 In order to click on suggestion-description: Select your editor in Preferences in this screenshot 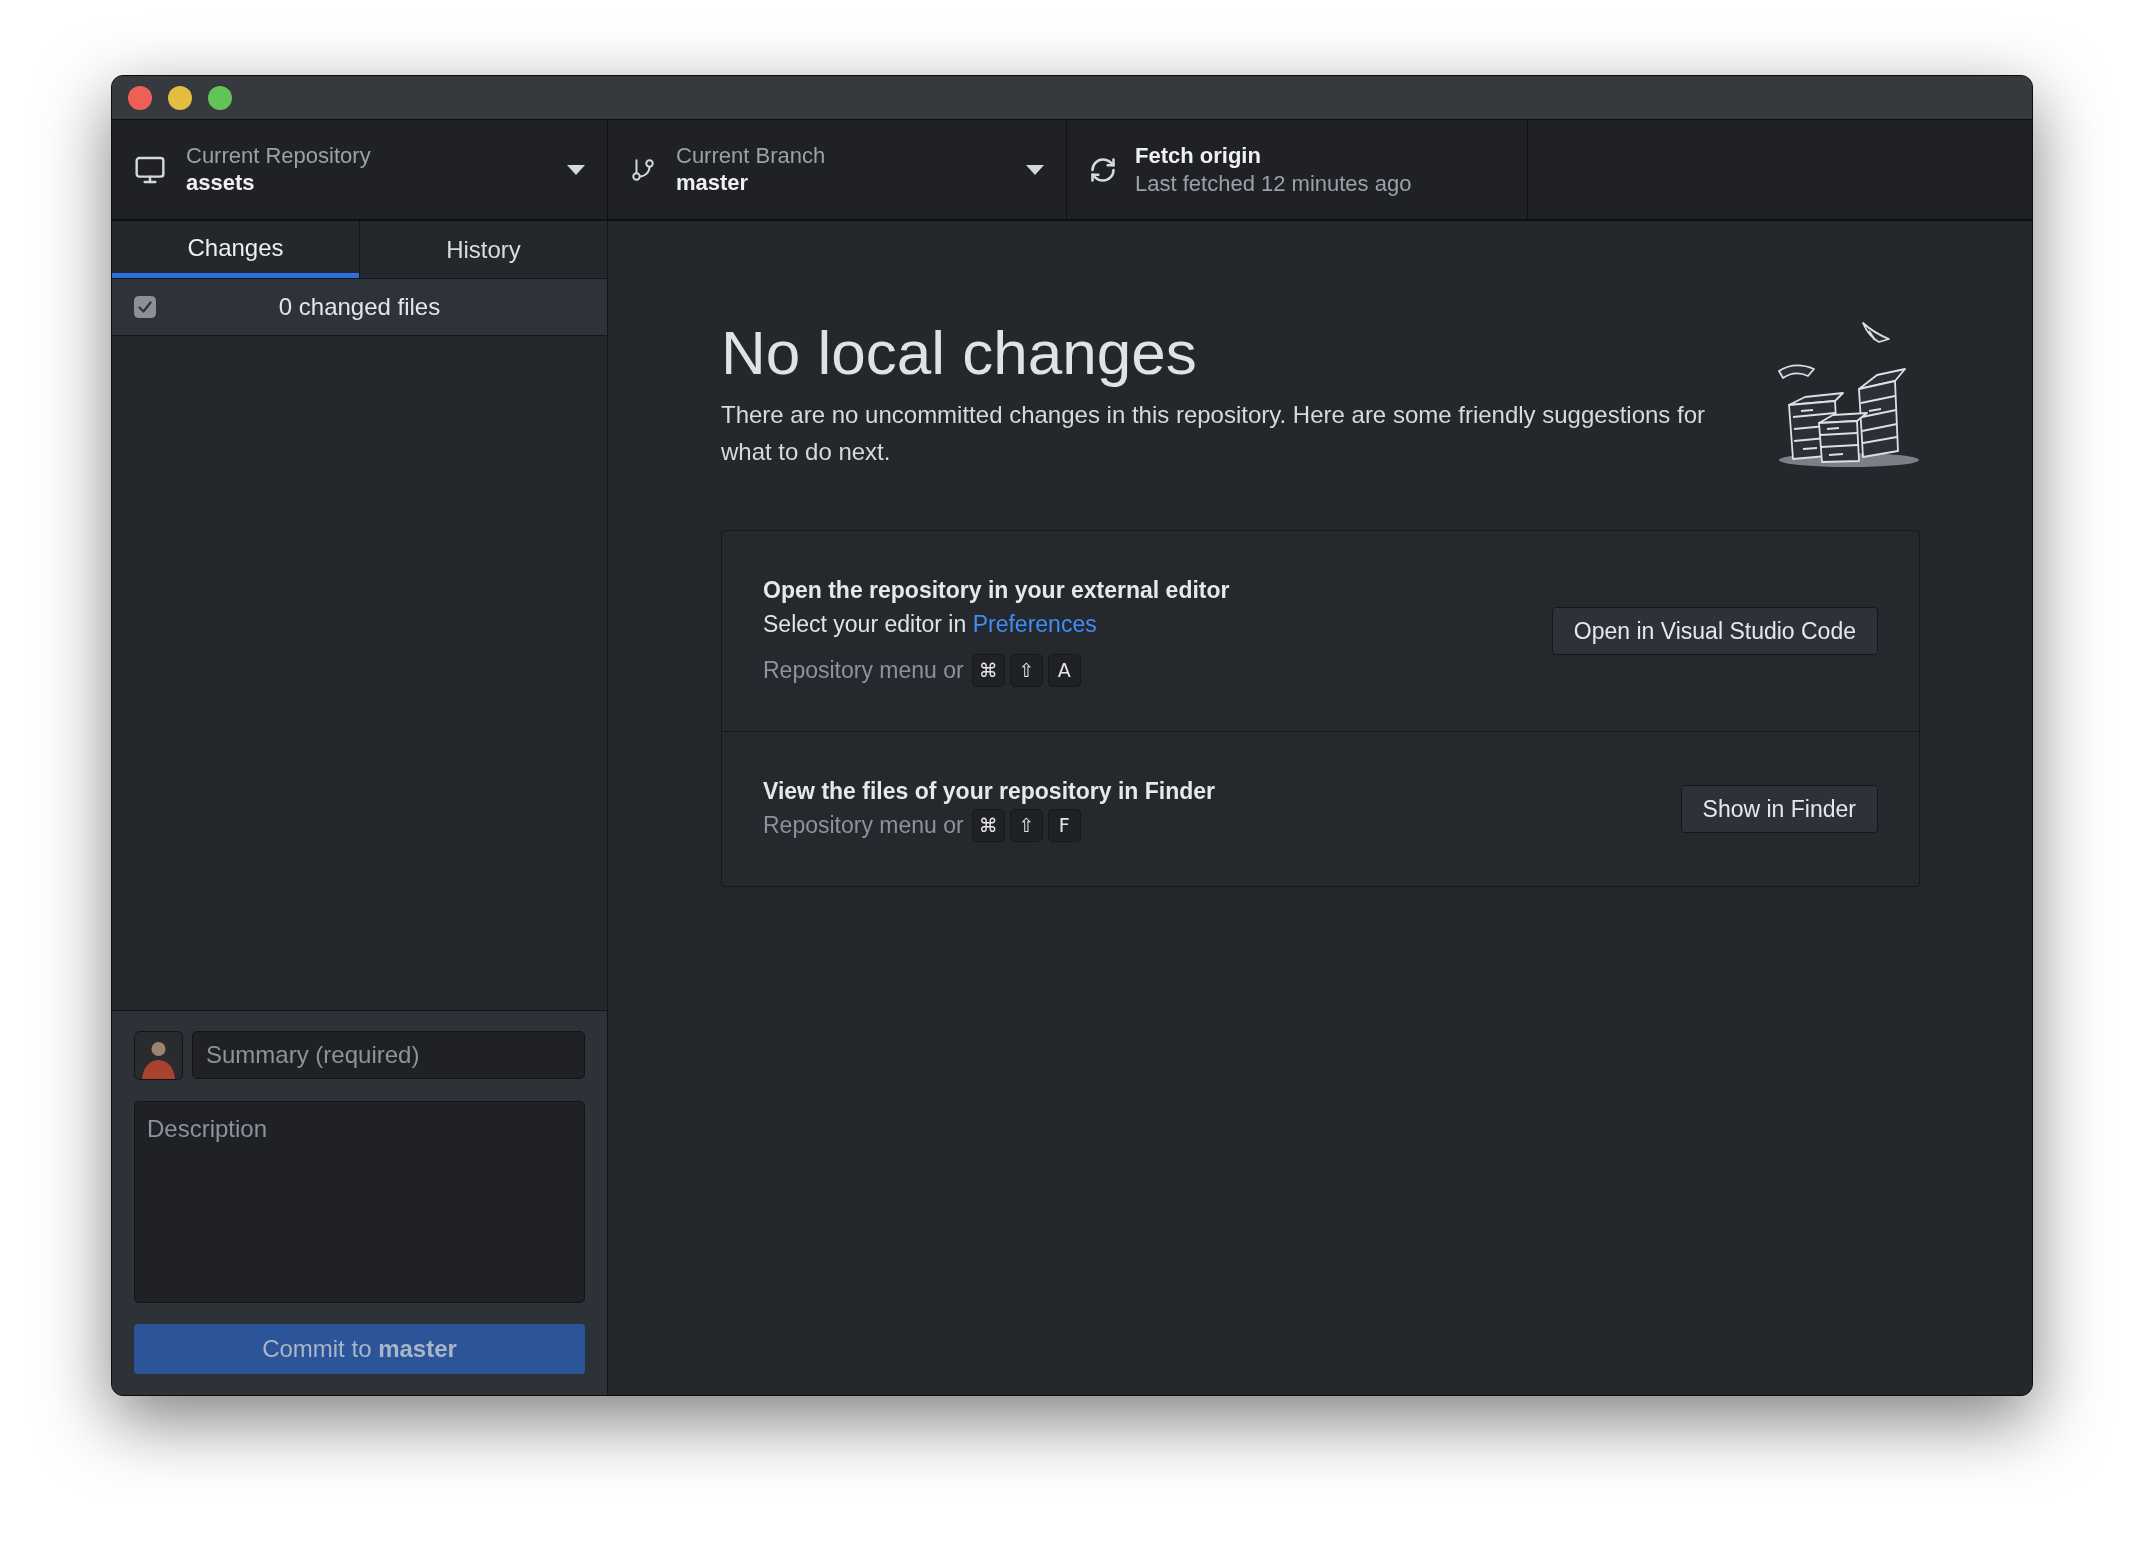, I will do `click(930, 624)`.